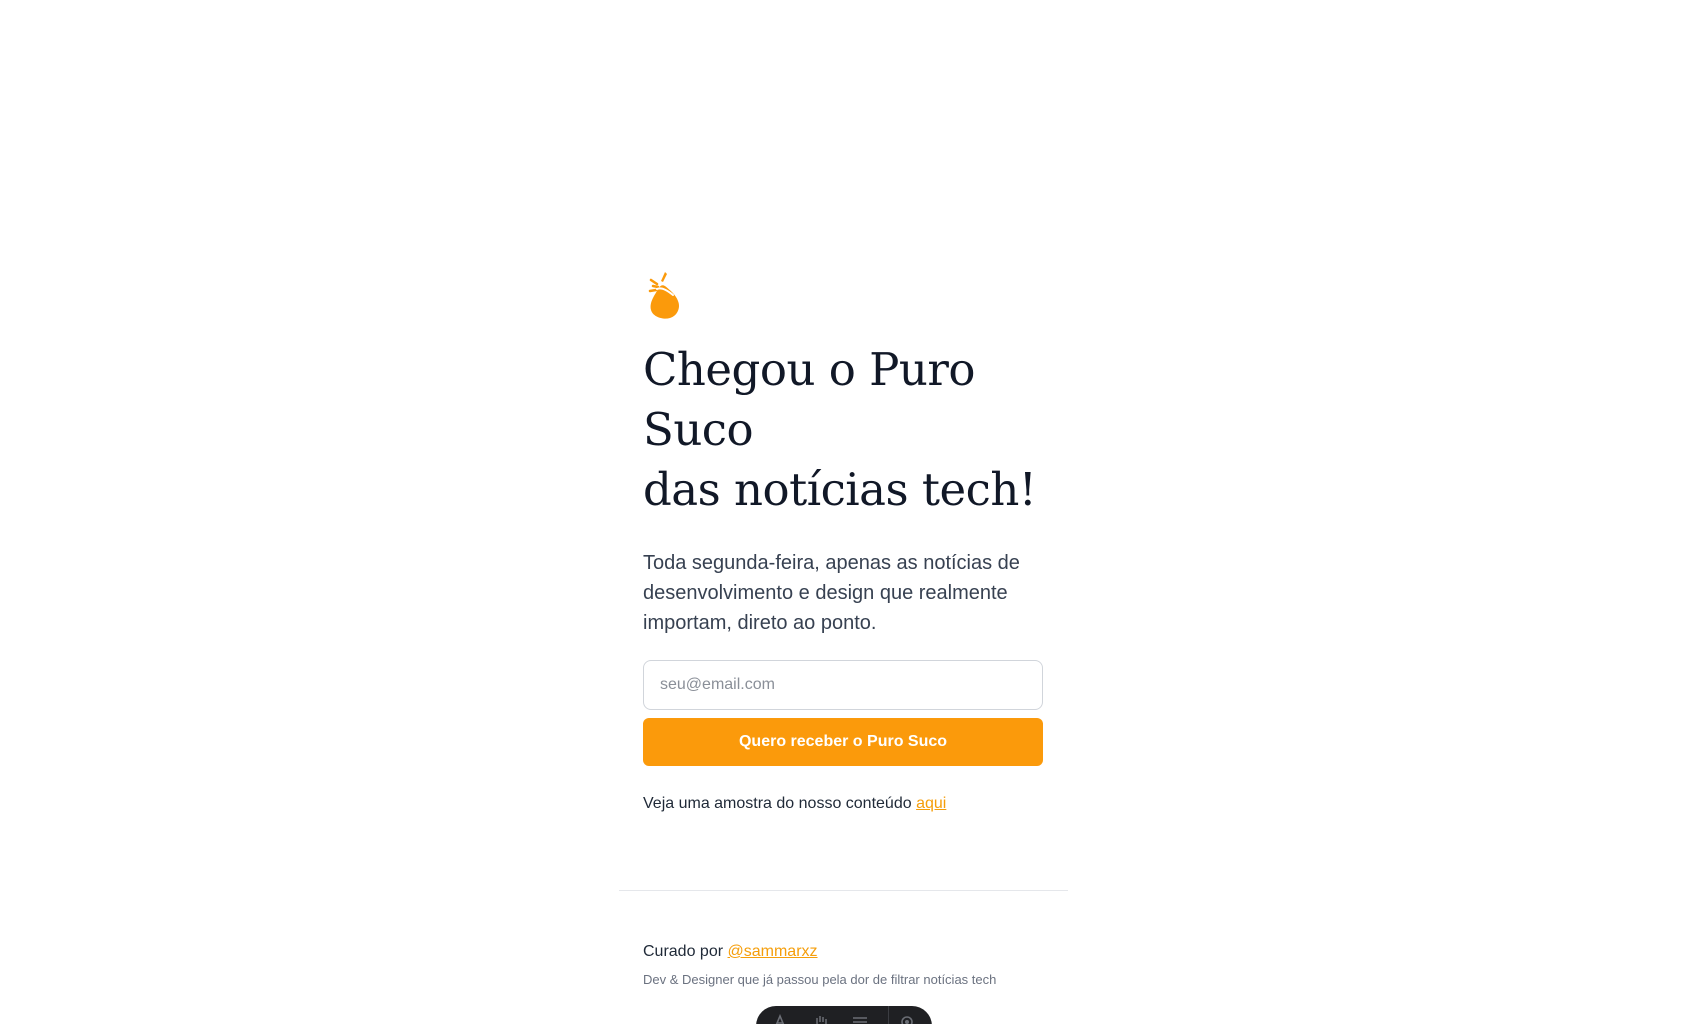 This screenshot has width=1687, height=1024. I want to click on signup-form: Quero receber o Puro Suco, so click(843, 713).